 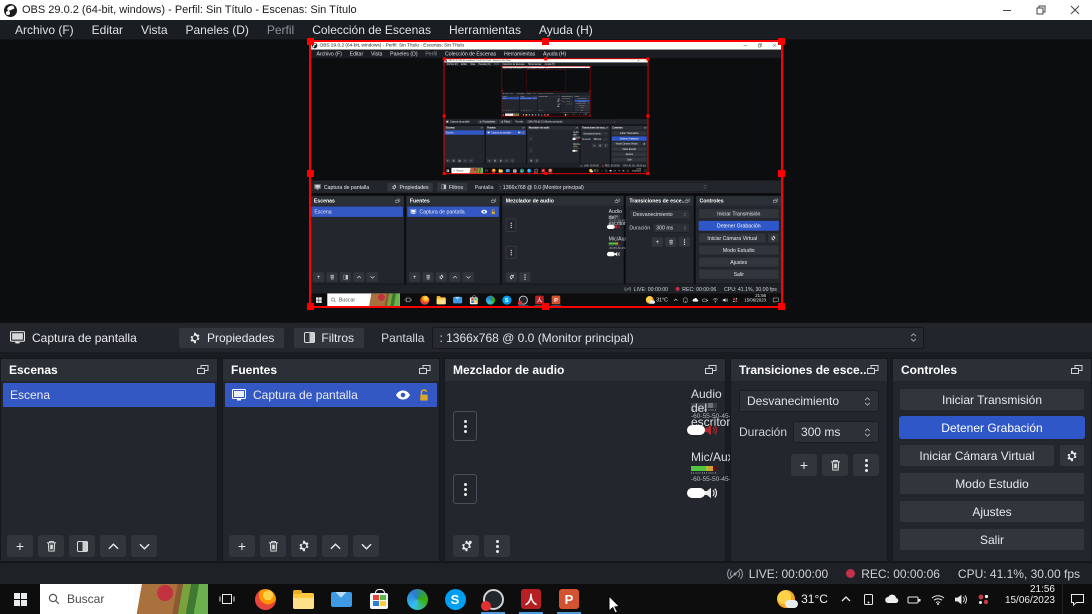 What do you see at coordinates (992, 483) in the screenshot?
I see `studio-mode-button: Modo Estudio` at bounding box center [992, 483].